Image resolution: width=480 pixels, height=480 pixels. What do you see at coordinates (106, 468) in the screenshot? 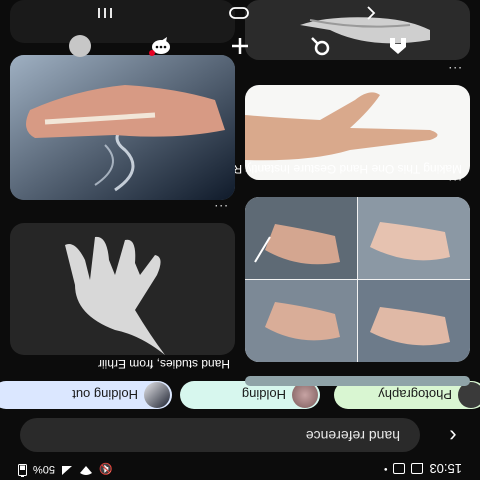
I see `mute-icon: 🔇` at bounding box center [106, 468].